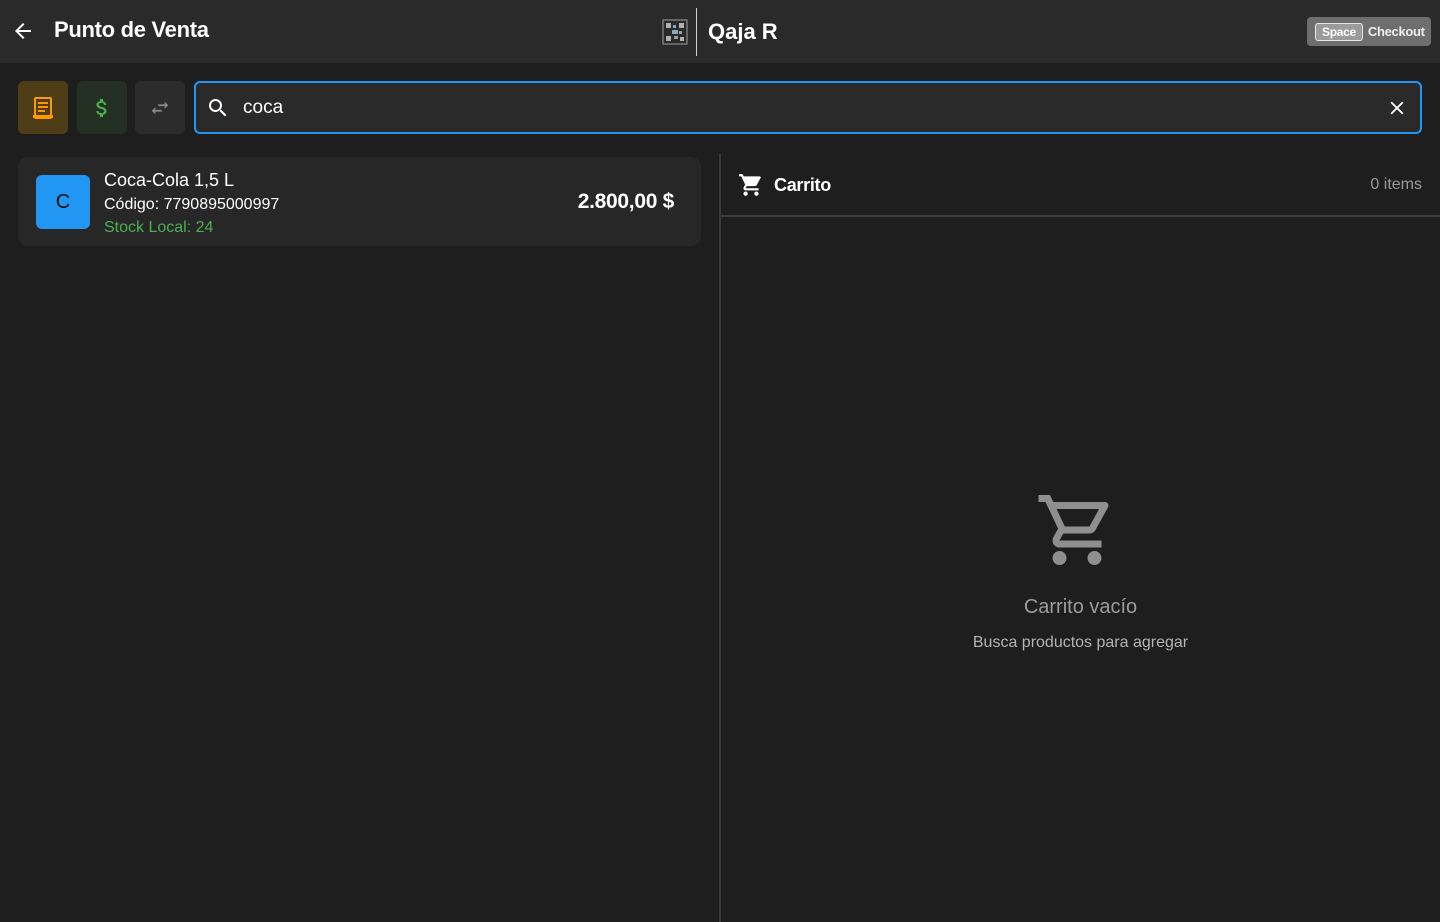  What do you see at coordinates (63, 202) in the screenshot?
I see `product-avatar: C` at bounding box center [63, 202].